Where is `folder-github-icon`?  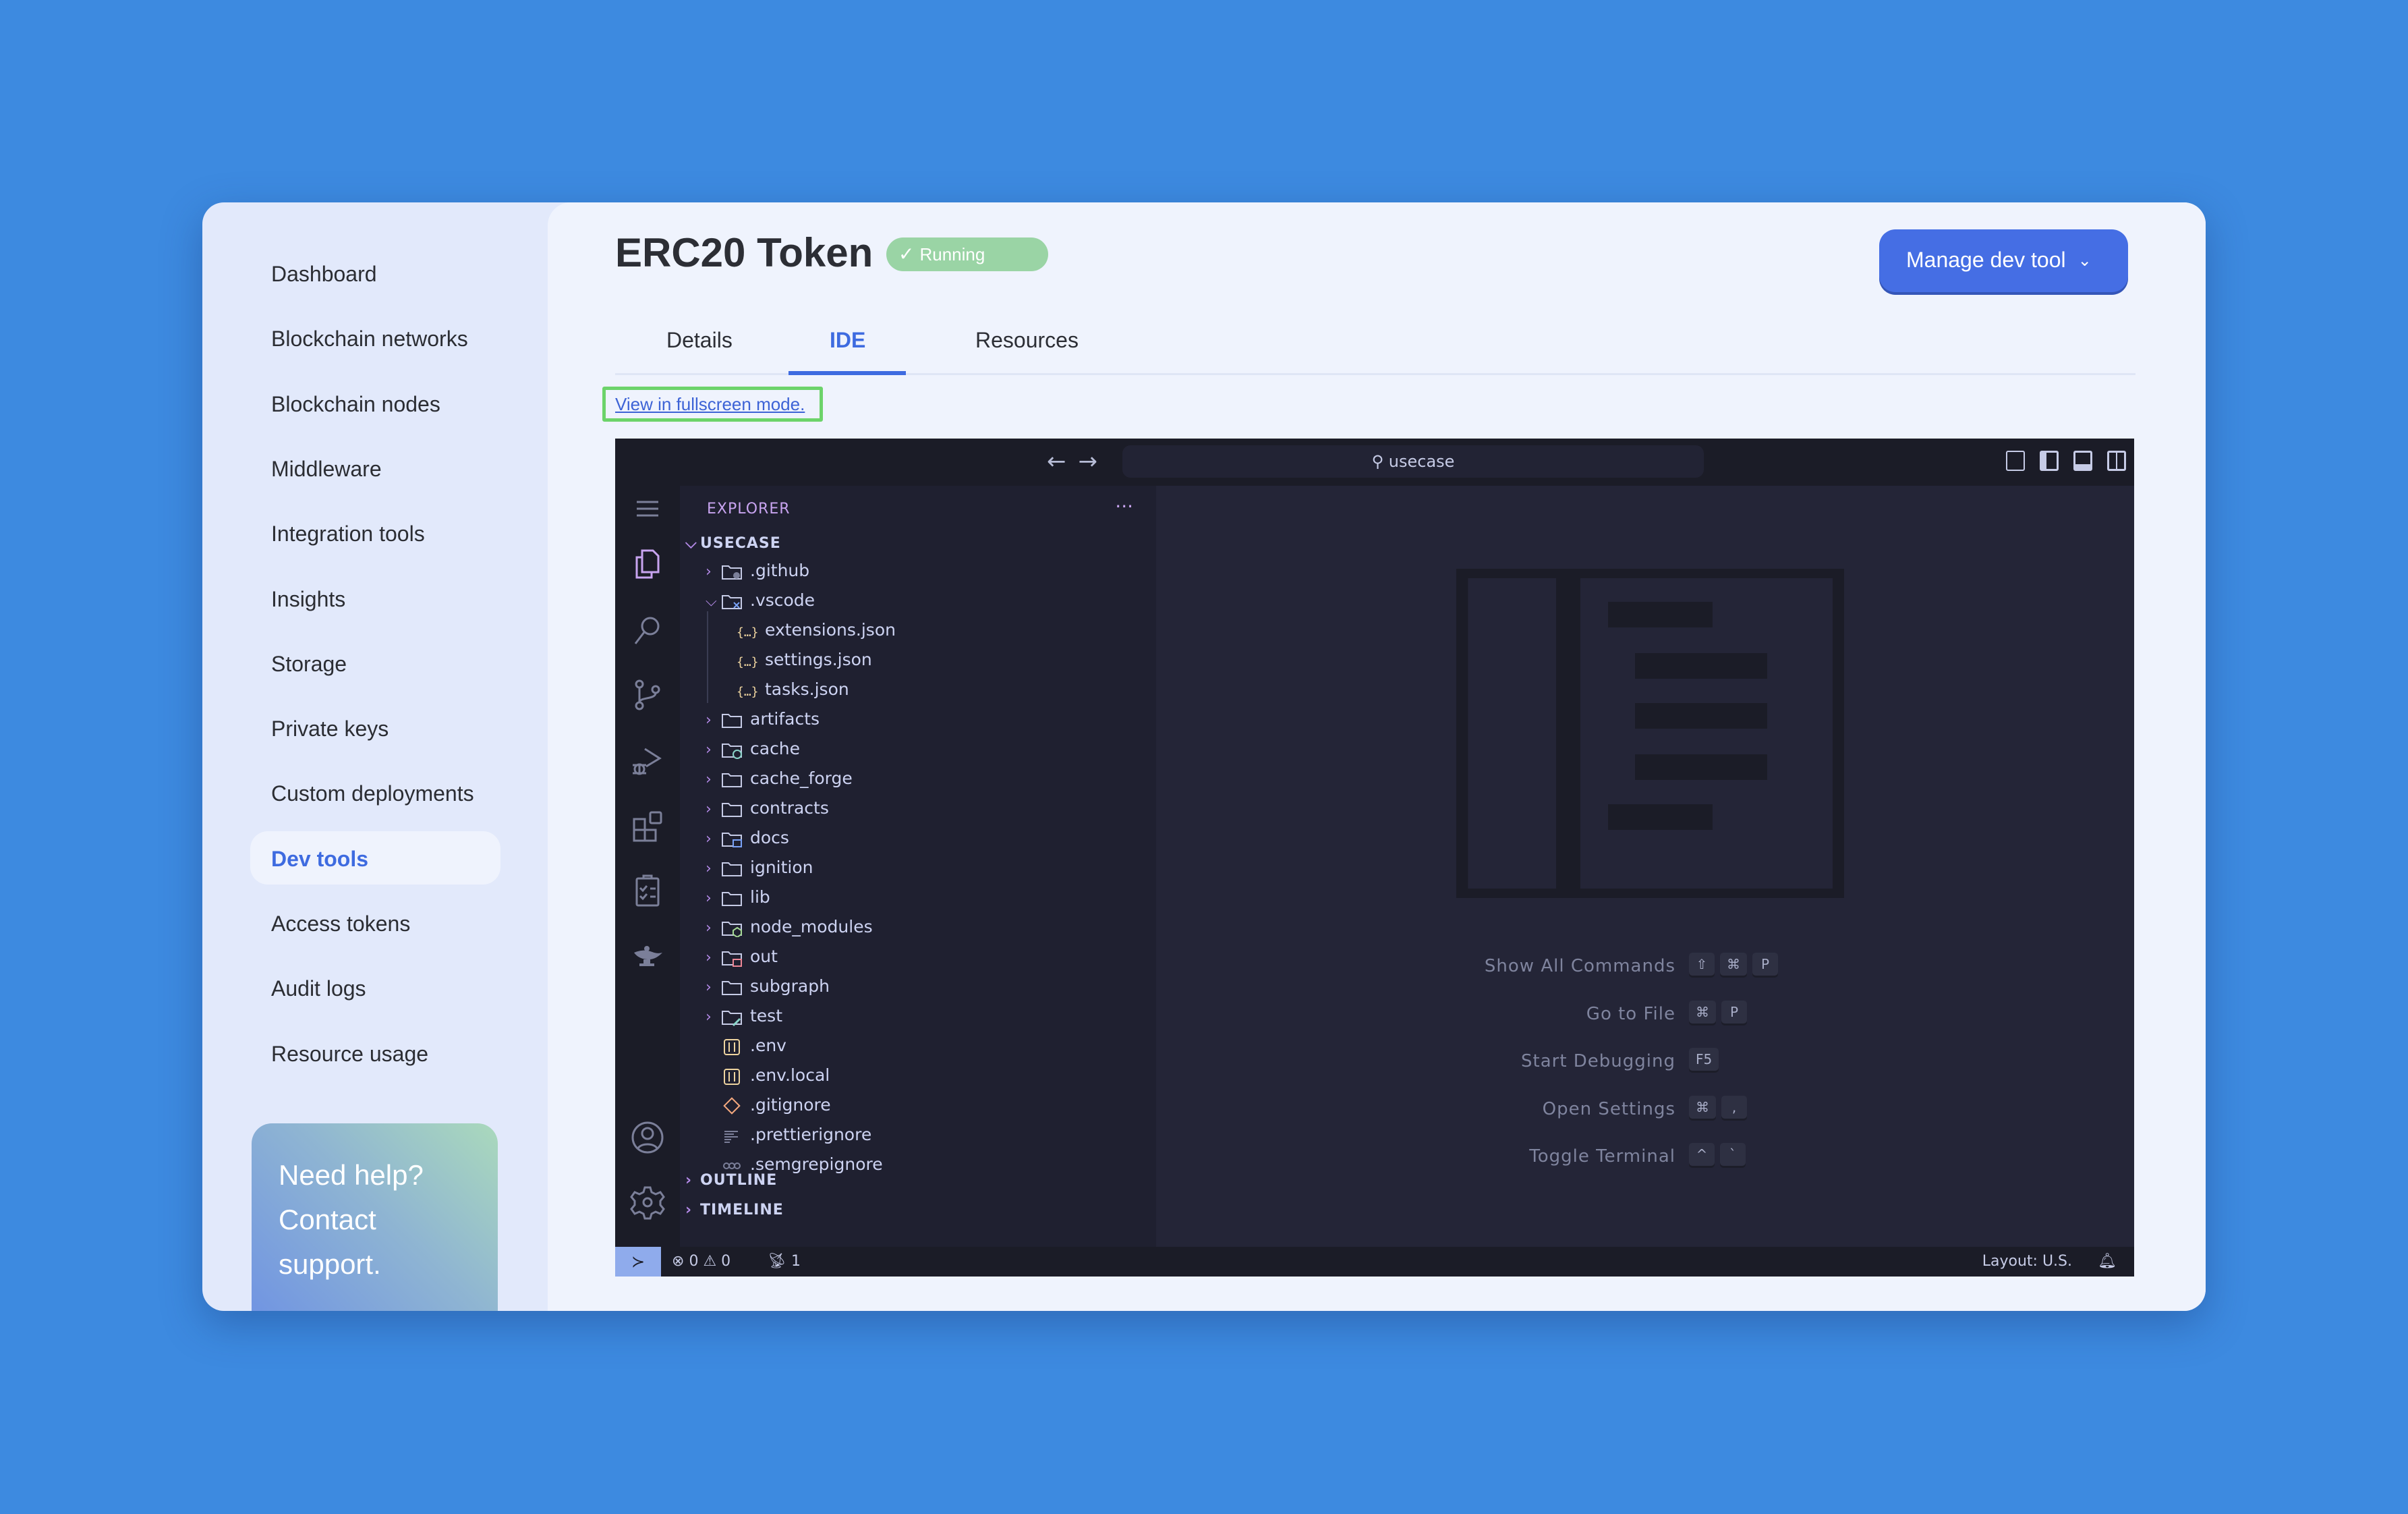
folder-github-icon is located at coordinates (732, 572).